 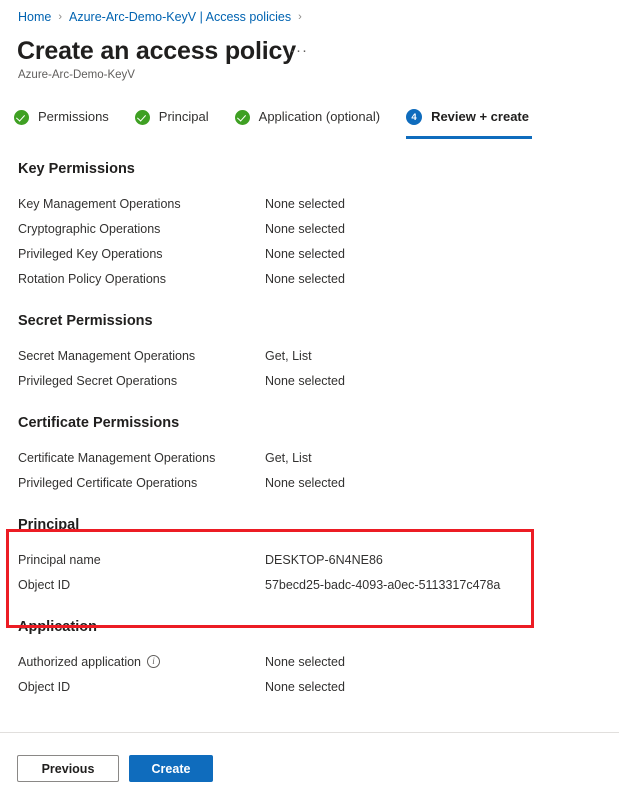 What do you see at coordinates (76, 75) in the screenshot?
I see `page-subtitle: Azure-Arc-Demo-KeyV` at bounding box center [76, 75].